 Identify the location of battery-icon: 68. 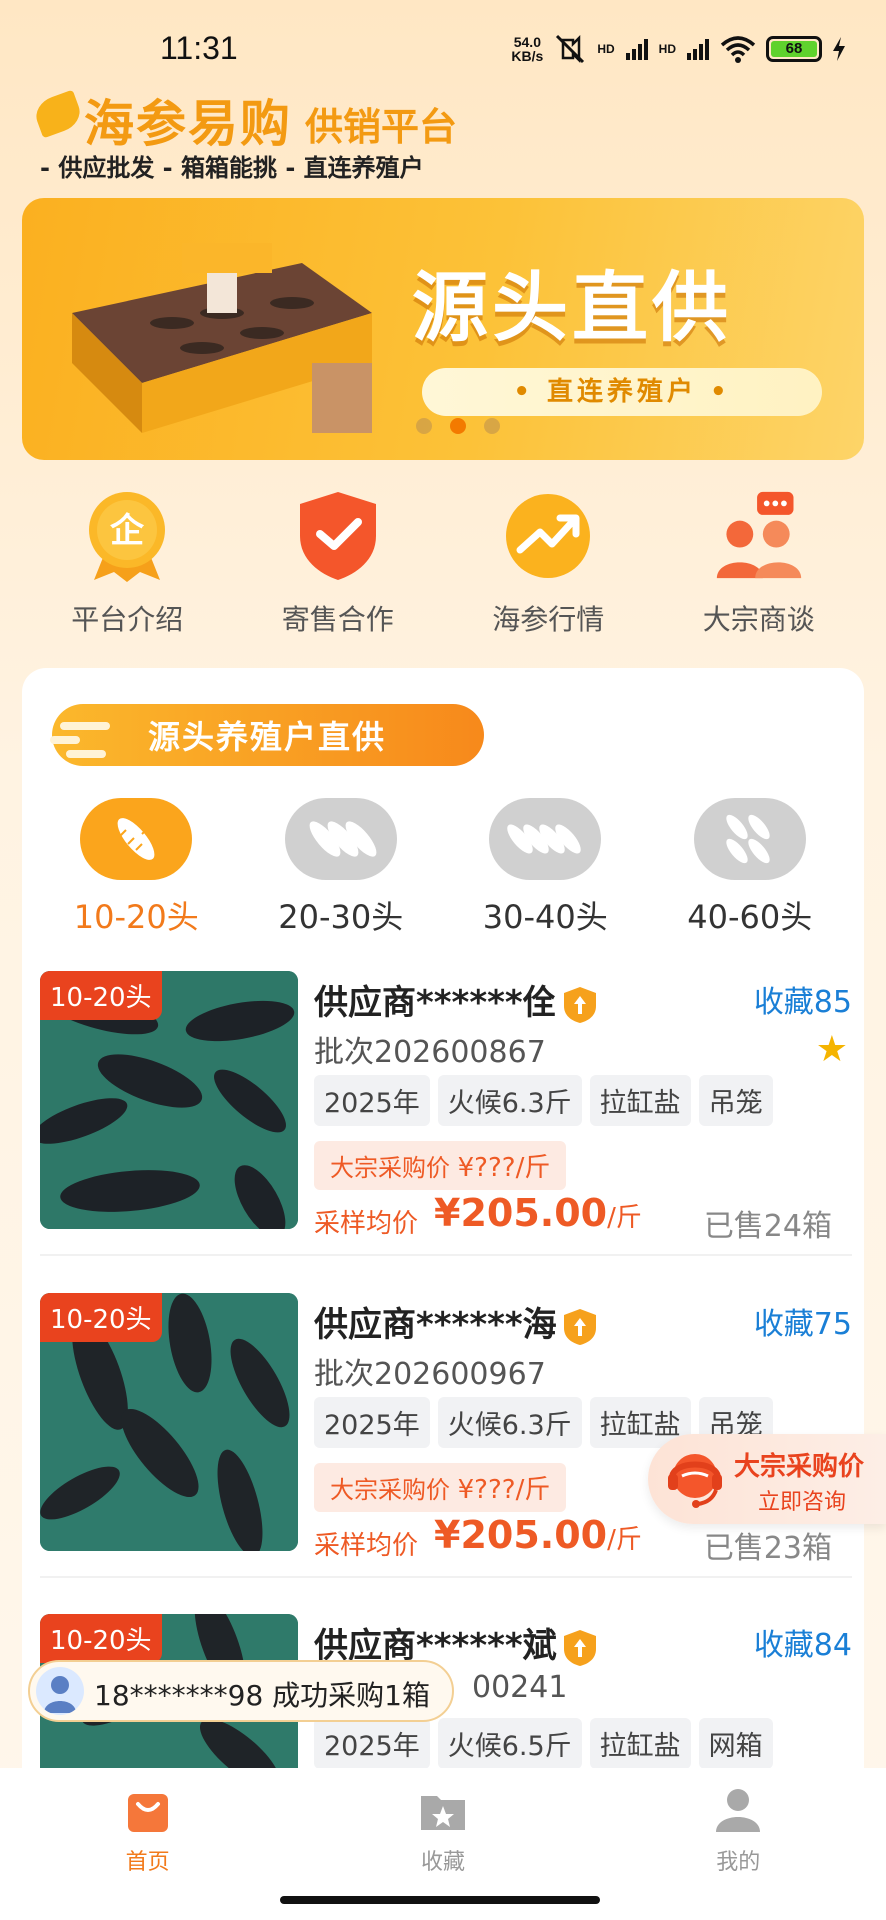
(794, 49).